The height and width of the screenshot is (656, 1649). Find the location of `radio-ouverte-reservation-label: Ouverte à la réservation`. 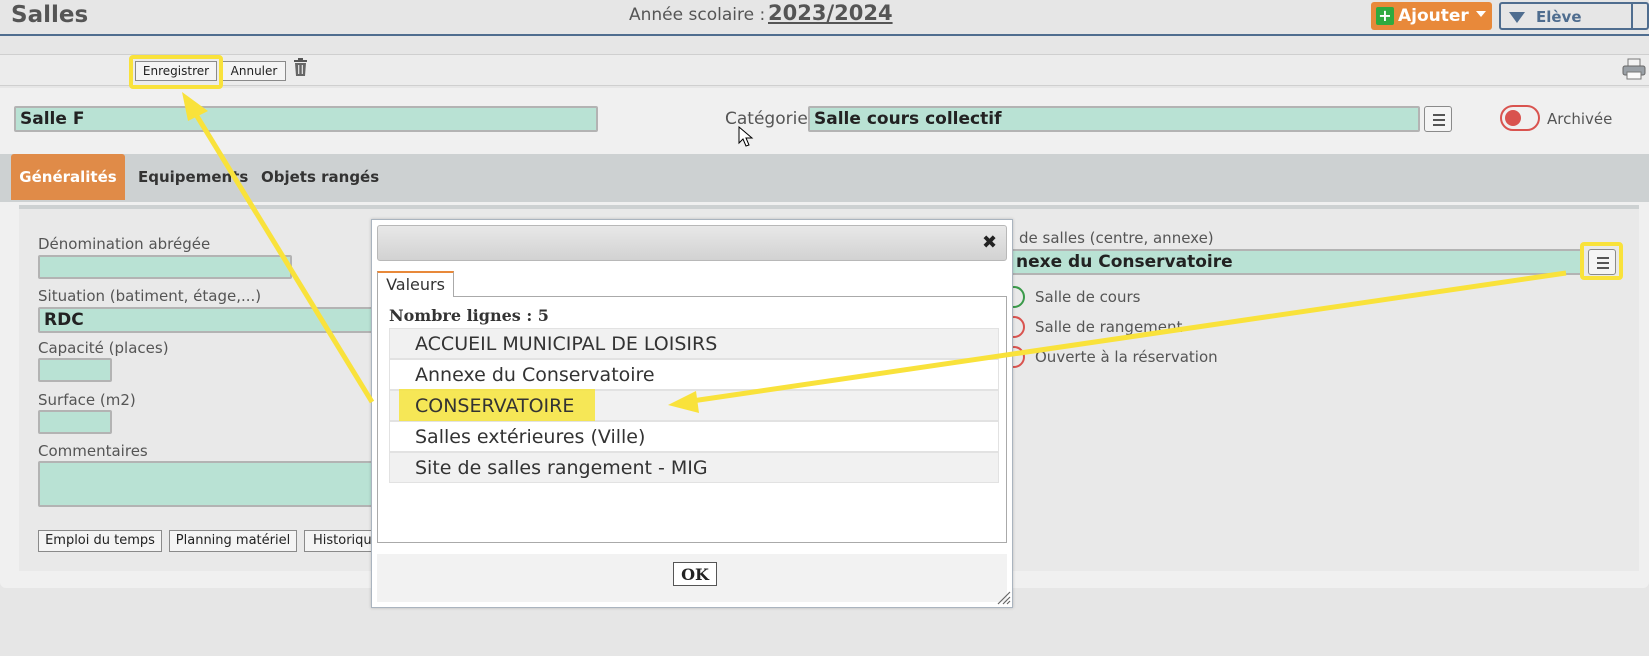

radio-ouverte-reservation-label: Ouverte à la réservation is located at coordinates (1126, 357).